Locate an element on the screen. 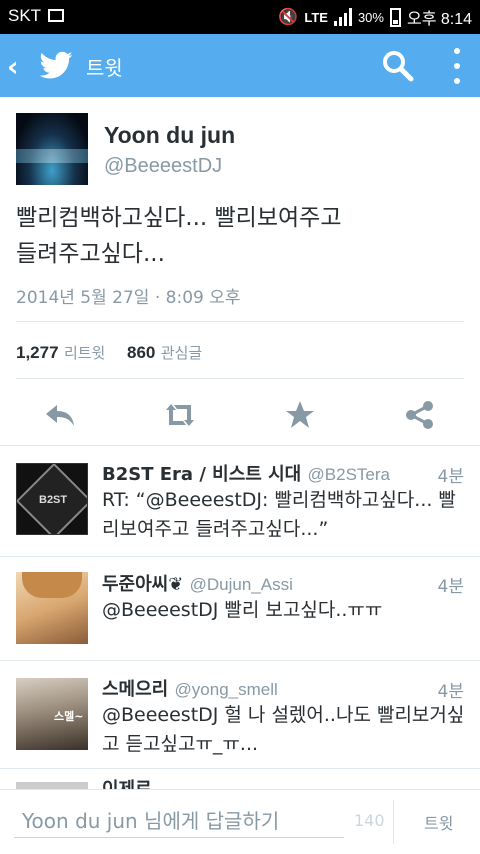 The image size is (480, 854). carrier-label: SKT is located at coordinates (25, 15).